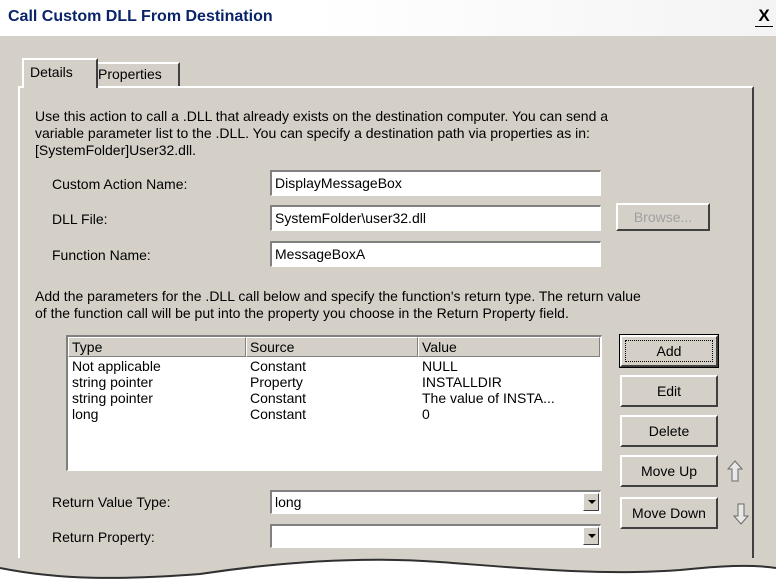 Image resolution: width=776 pixels, height=586 pixels. Describe the element at coordinates (388, 572) in the screenshot. I see `torn-edge` at that location.